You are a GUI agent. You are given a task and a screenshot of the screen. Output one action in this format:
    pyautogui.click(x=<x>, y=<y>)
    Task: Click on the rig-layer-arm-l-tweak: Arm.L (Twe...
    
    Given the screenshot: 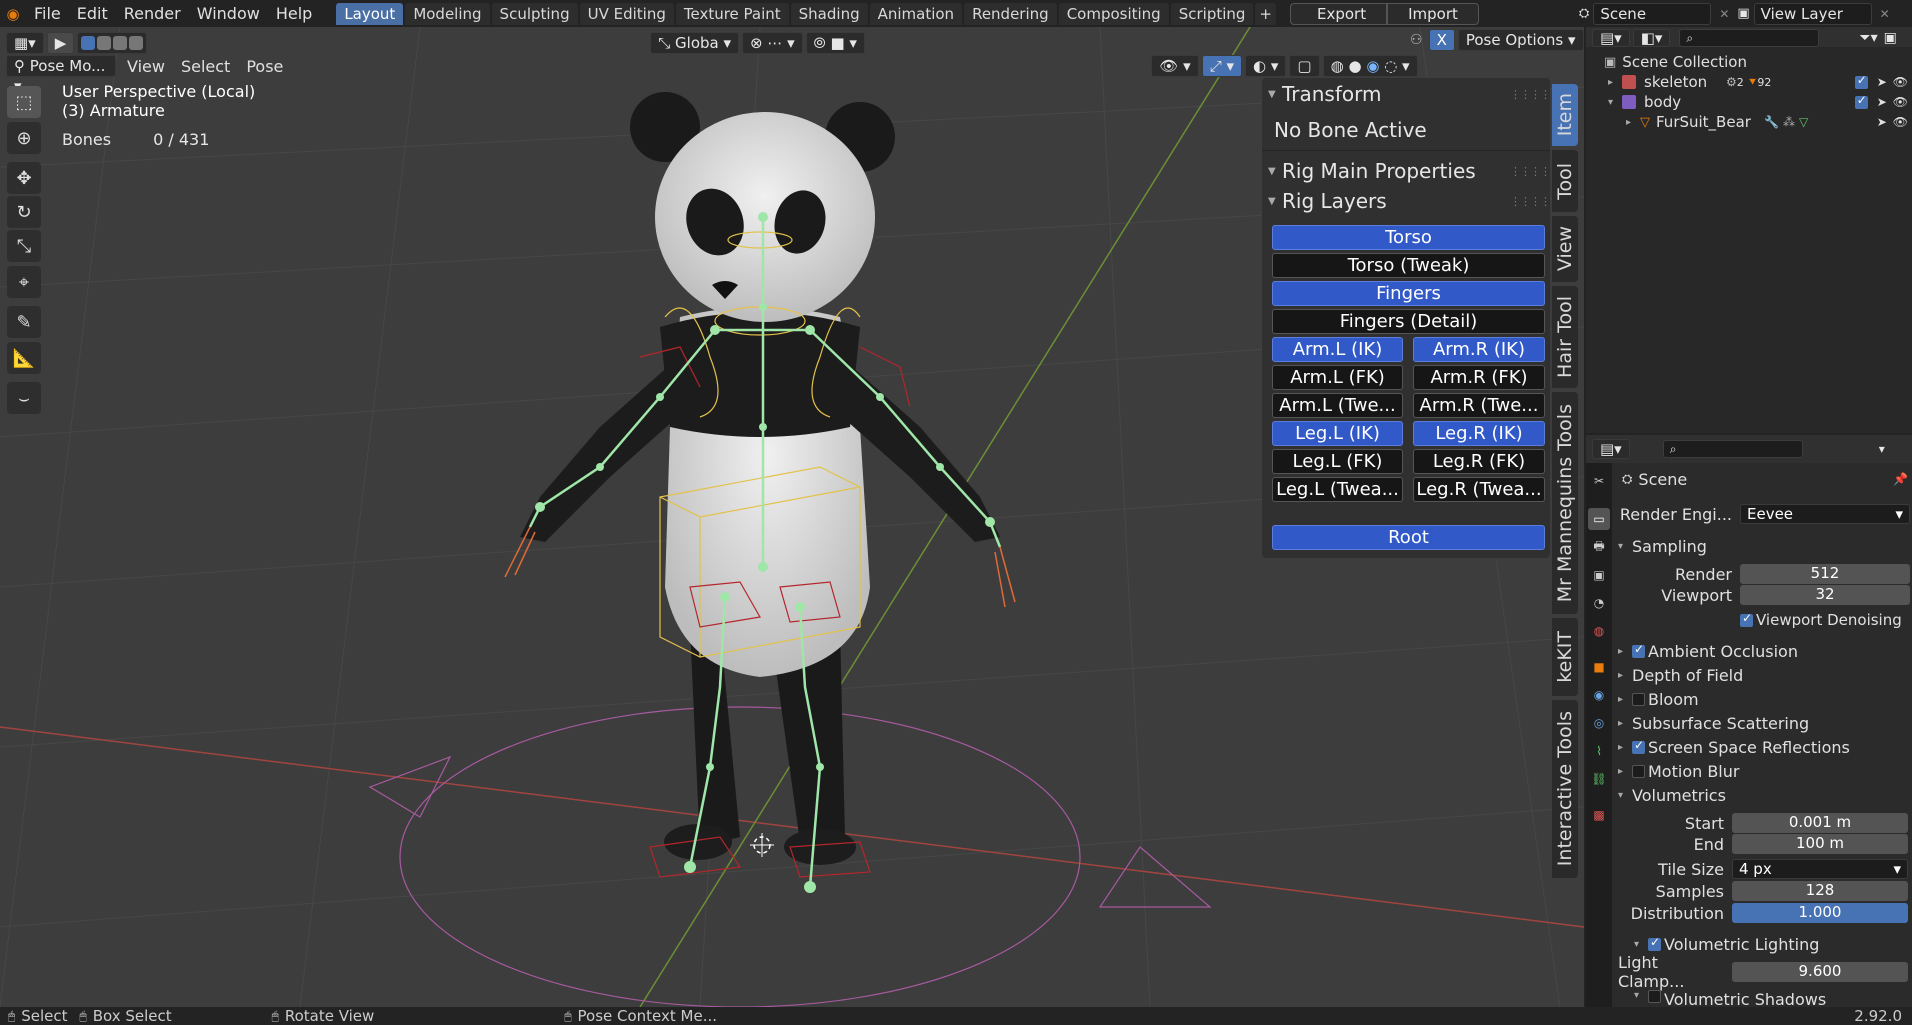 What is the action you would take?
    pyautogui.click(x=1337, y=405)
    